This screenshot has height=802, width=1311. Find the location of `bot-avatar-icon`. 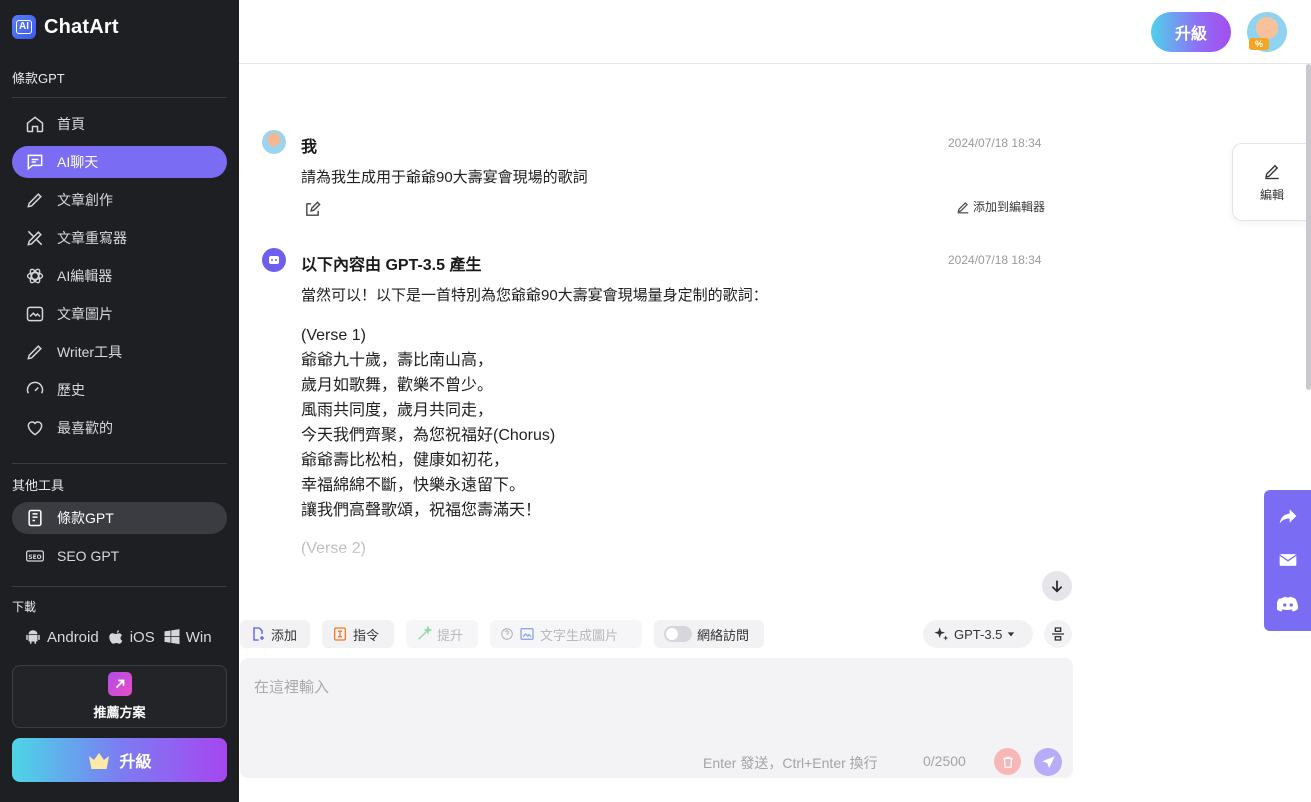

bot-avatar-icon is located at coordinates (274, 260).